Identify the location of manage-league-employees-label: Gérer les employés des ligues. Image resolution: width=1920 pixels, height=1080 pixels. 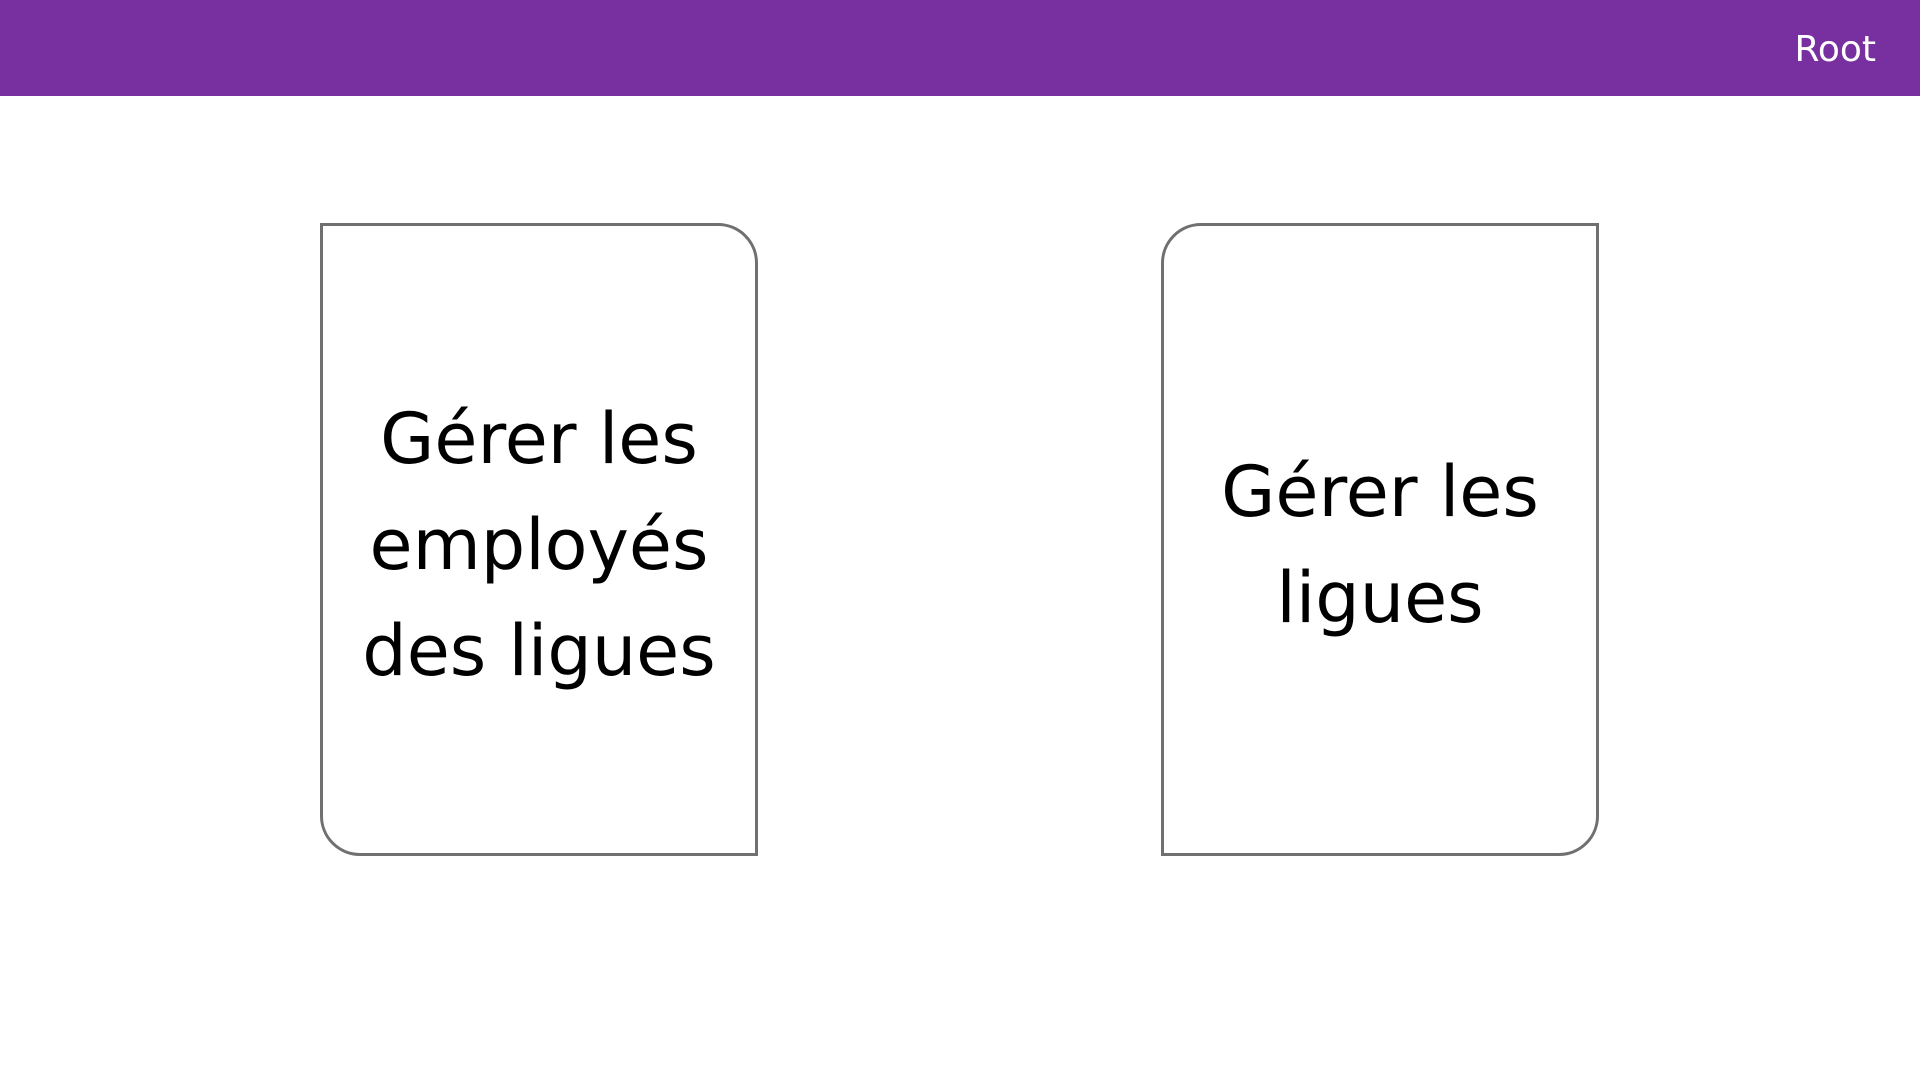
(539, 544).